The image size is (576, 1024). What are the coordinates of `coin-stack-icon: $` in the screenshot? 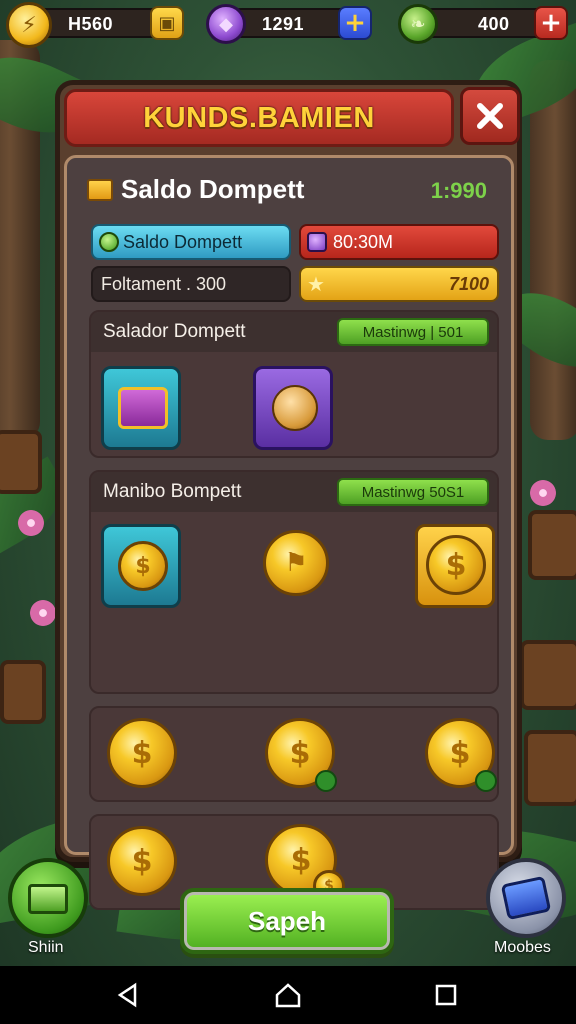 It's located at (143, 566).